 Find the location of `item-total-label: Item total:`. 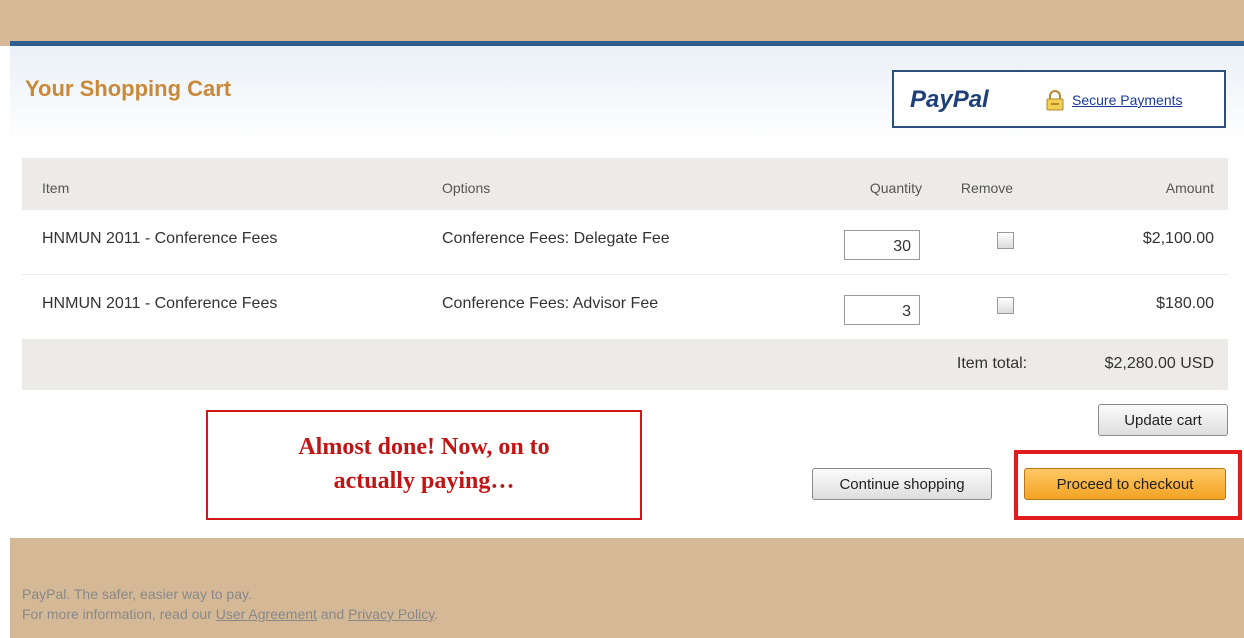

item-total-label: Item total: is located at coordinates (992, 363).